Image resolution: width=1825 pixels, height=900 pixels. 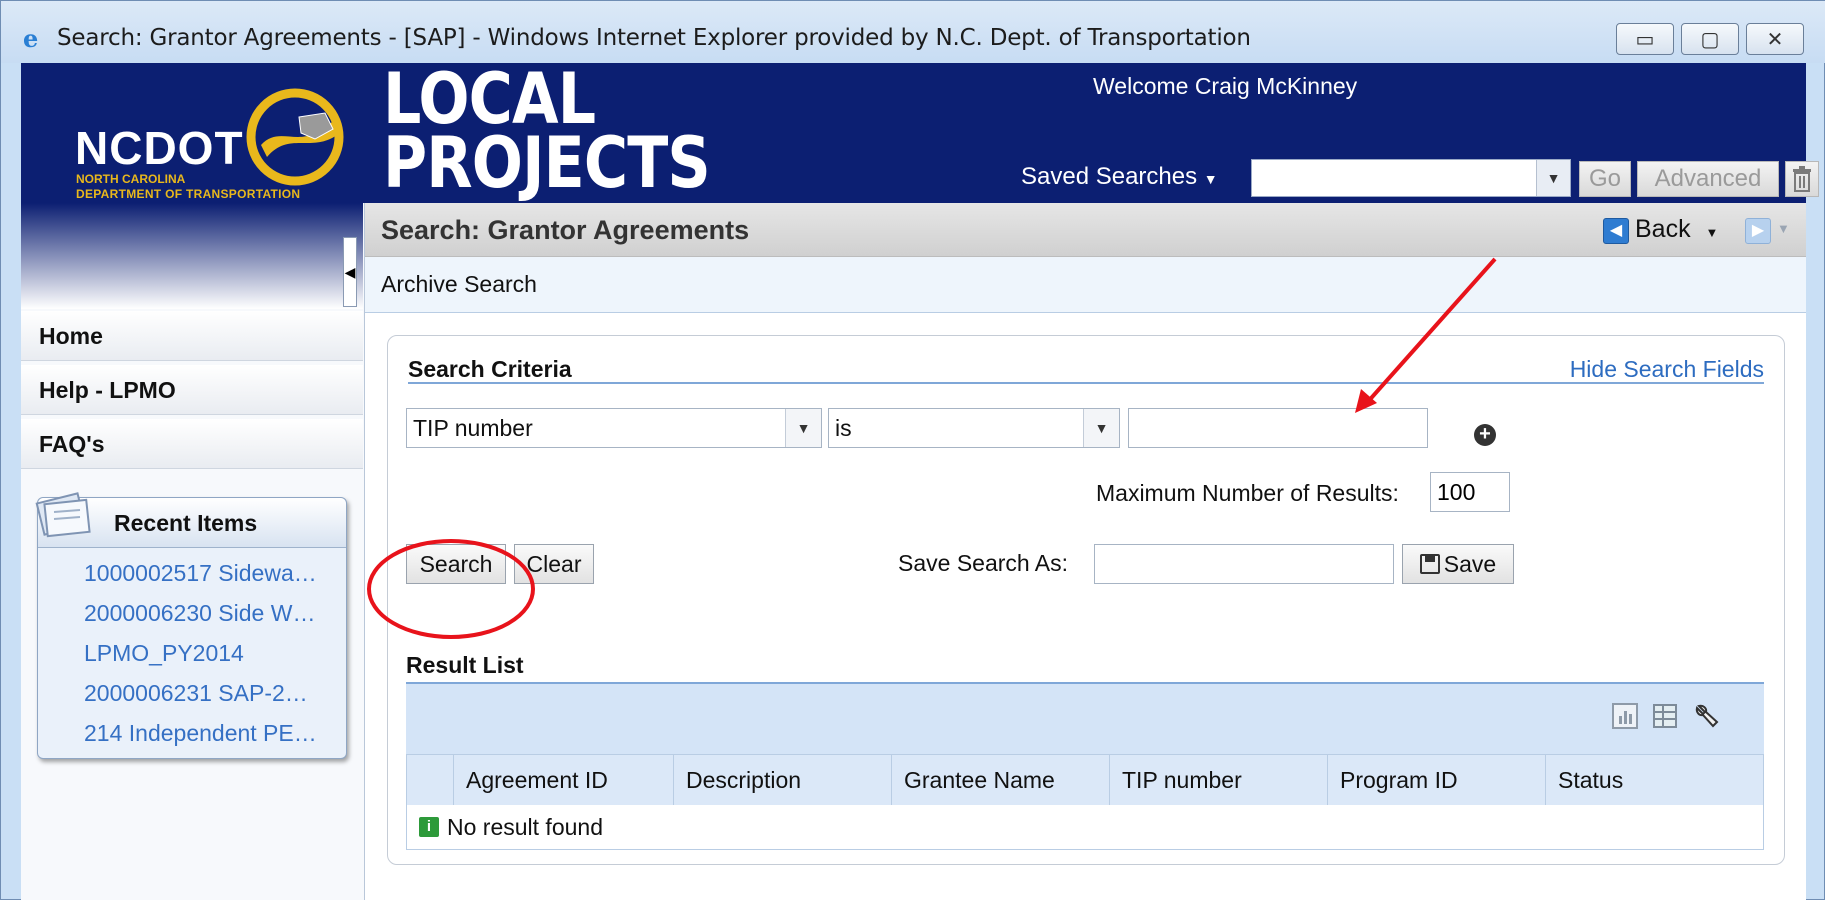 I want to click on archive-search-label: Archive Search, so click(x=459, y=284).